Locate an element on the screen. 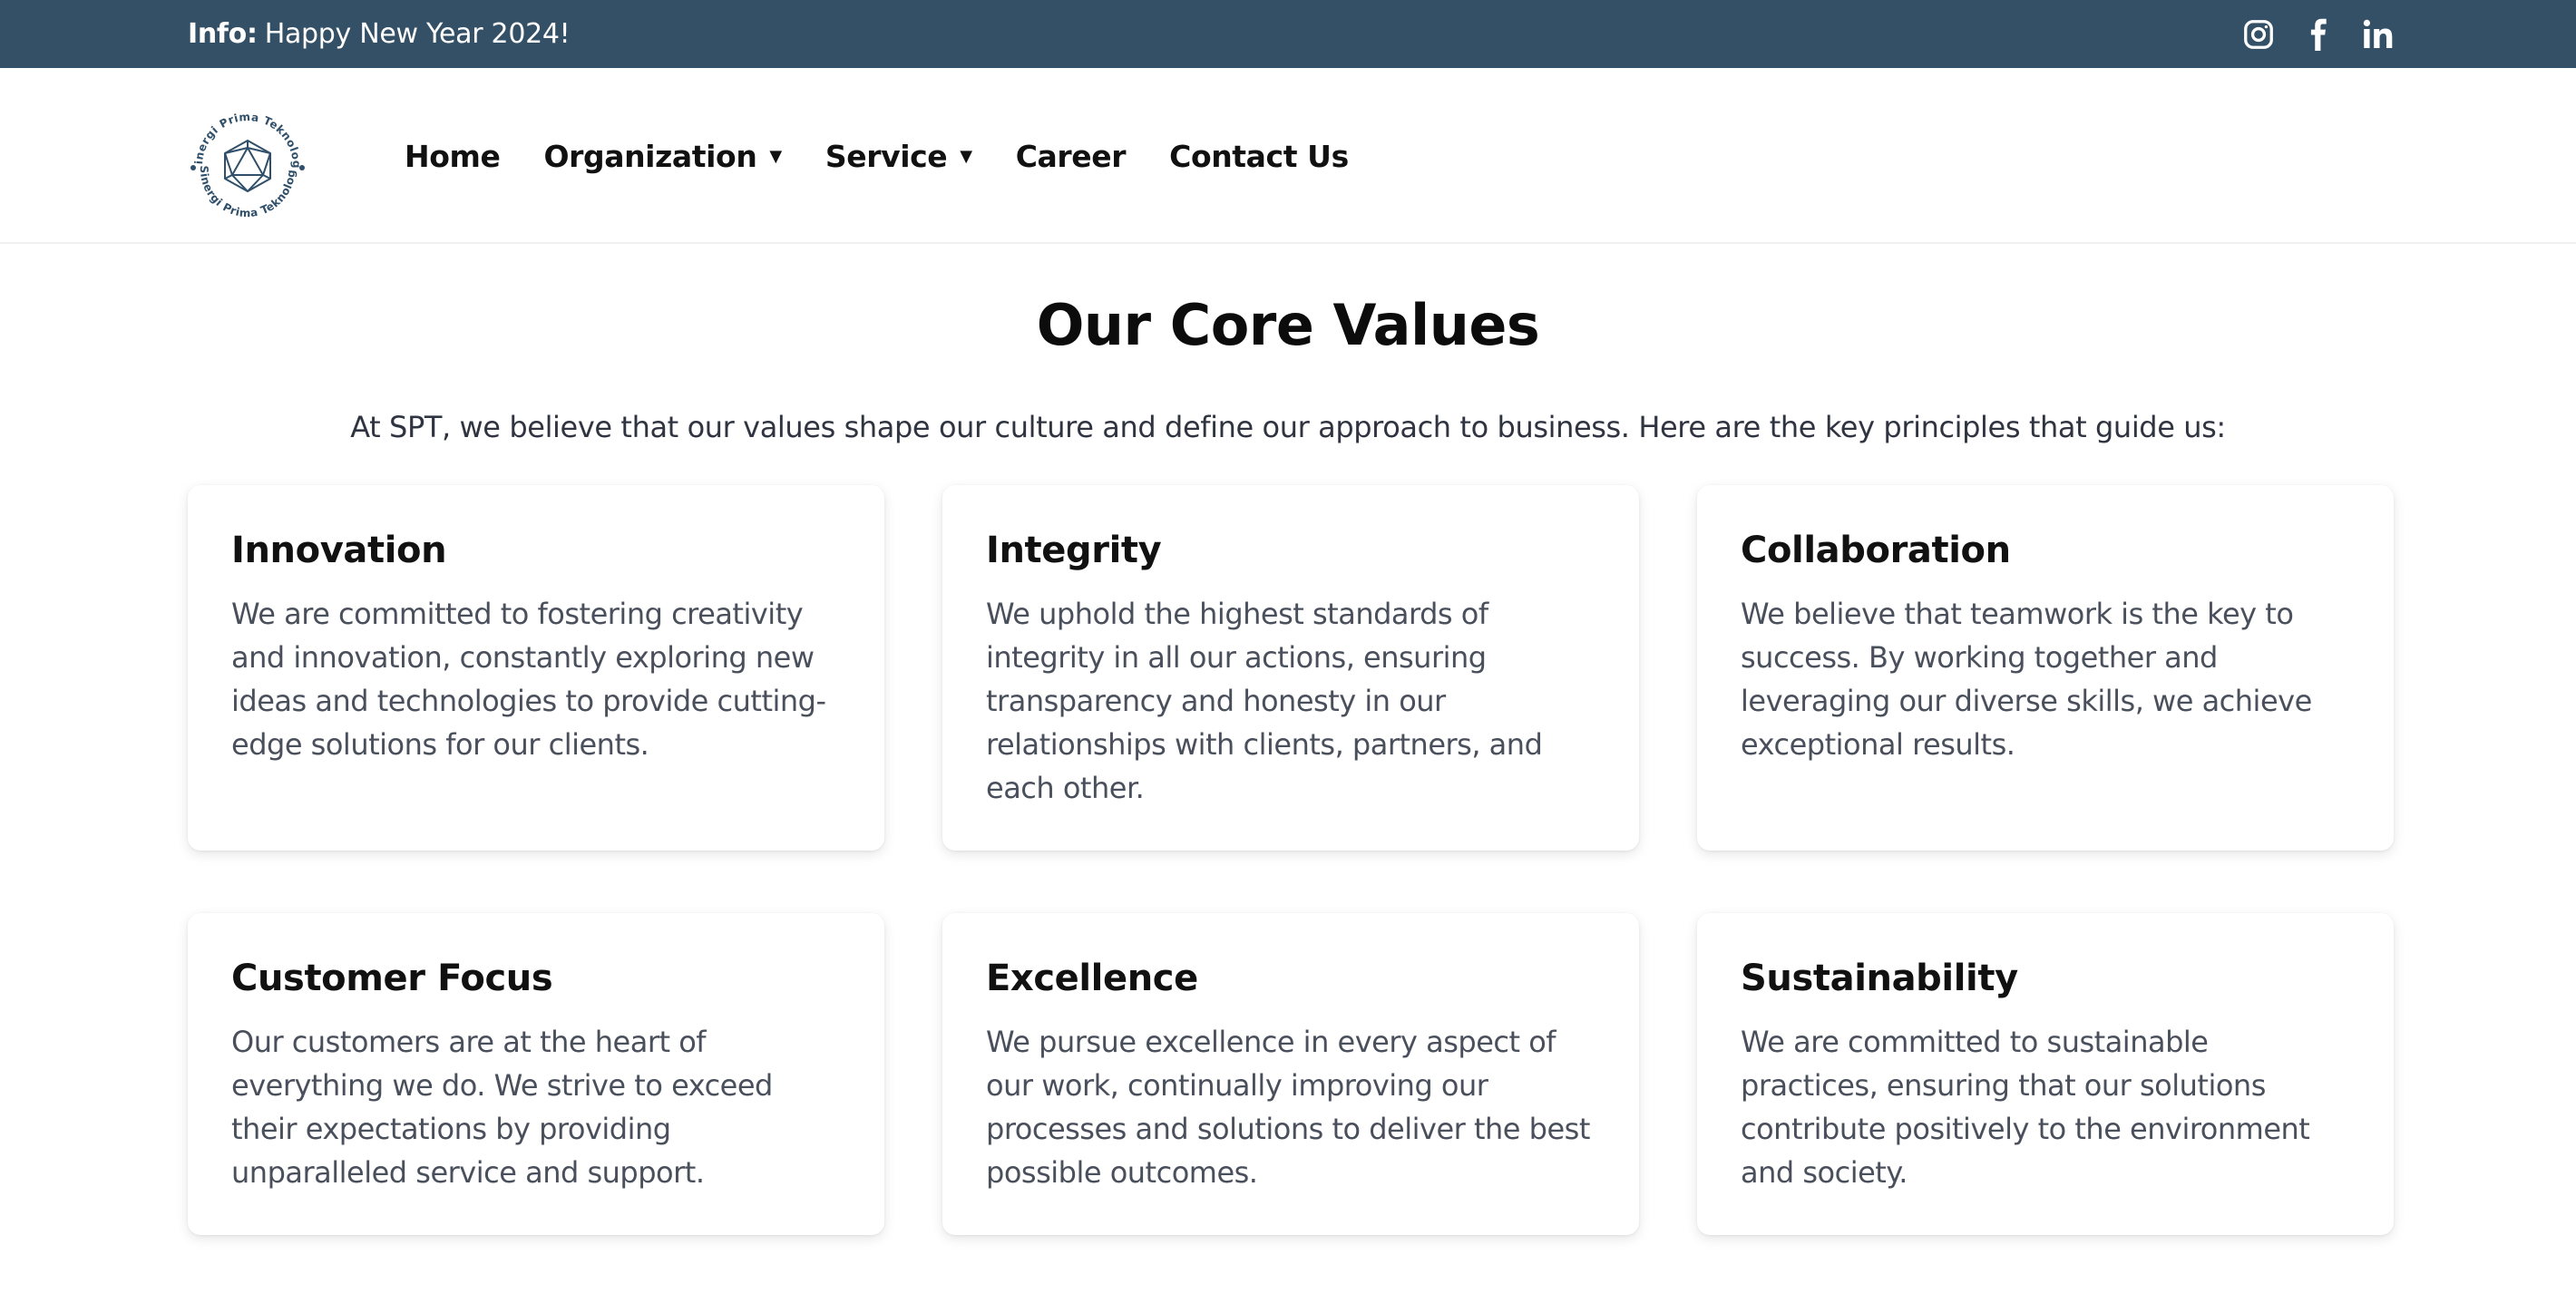  linkedin-link is located at coordinates (2378, 34).